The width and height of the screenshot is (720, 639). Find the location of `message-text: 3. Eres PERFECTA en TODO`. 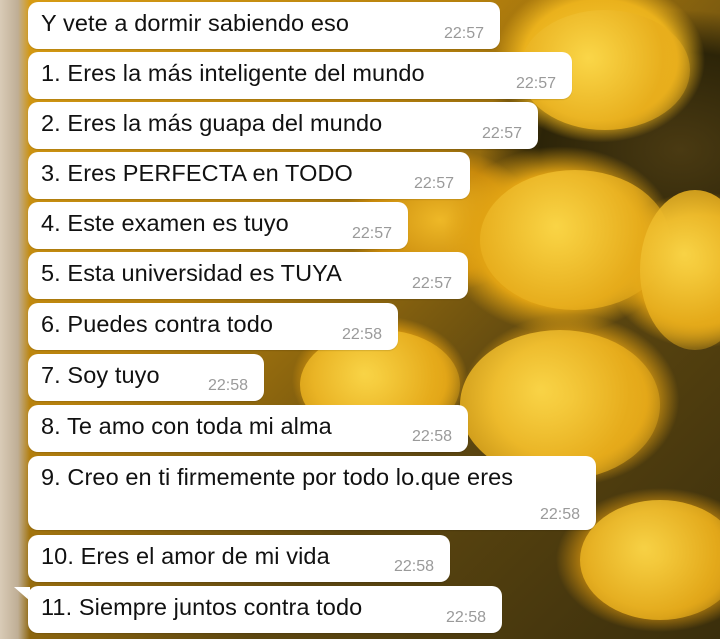

message-text: 3. Eres PERFECTA en TODO is located at coordinates (197, 173).